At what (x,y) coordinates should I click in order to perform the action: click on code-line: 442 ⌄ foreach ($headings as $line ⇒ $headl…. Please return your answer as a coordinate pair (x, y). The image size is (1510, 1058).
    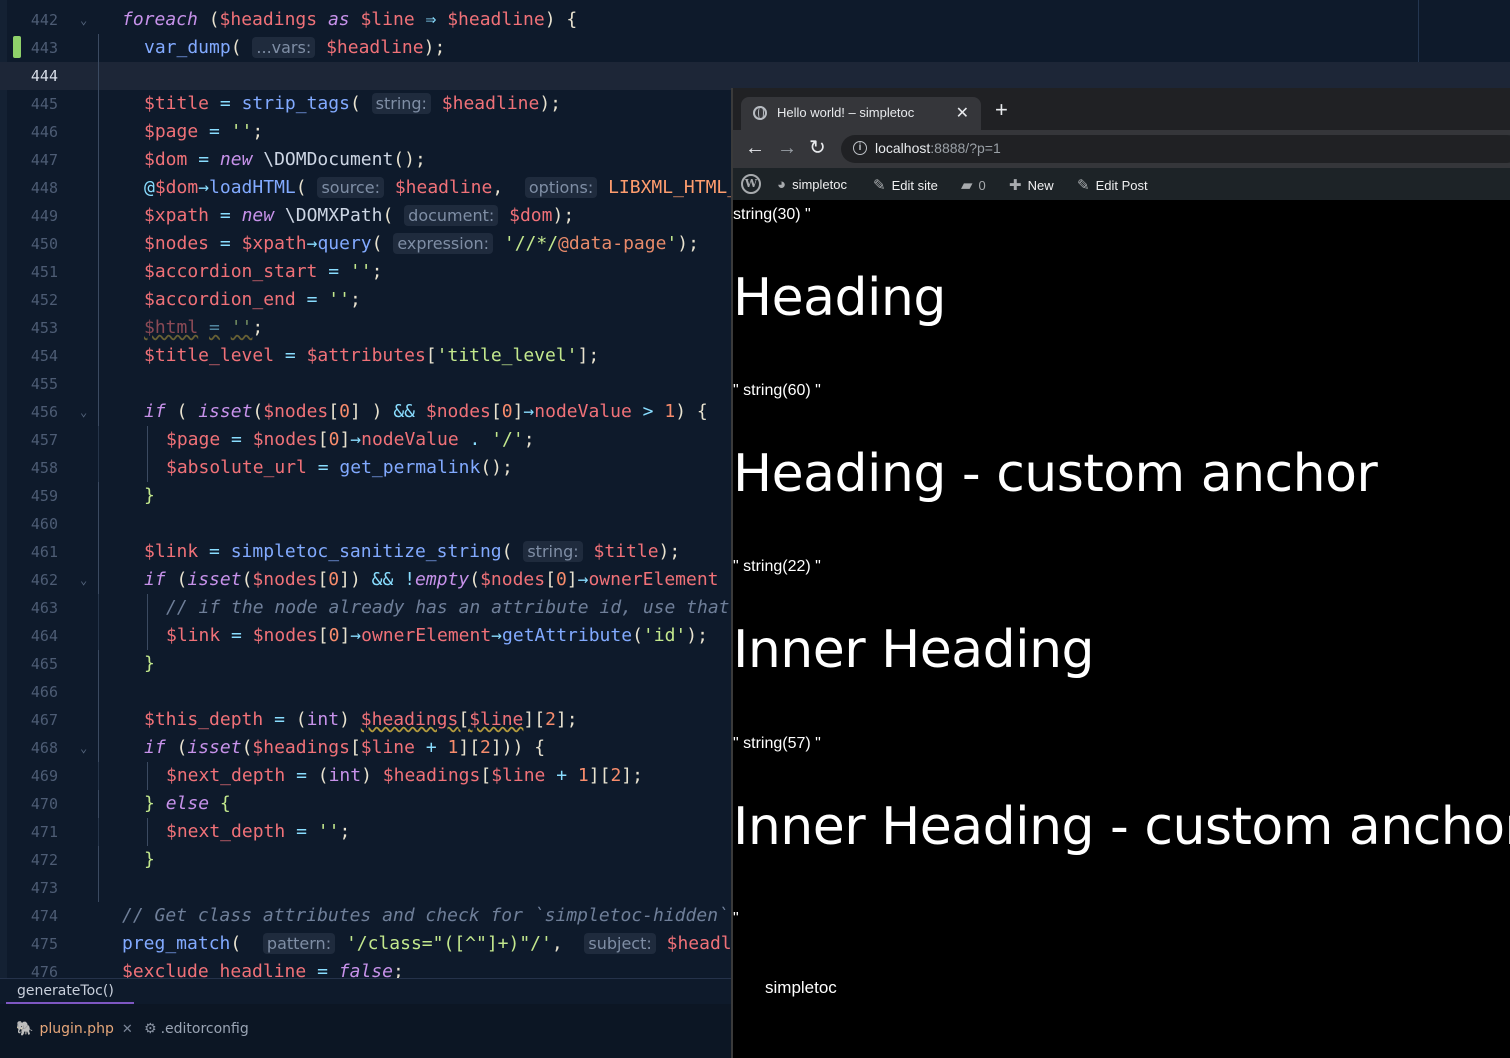
    Looking at the image, I should click on (755, 20).